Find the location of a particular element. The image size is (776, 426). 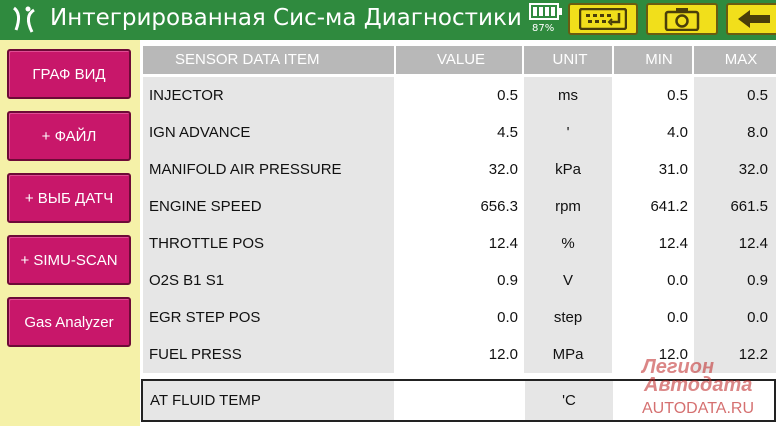

camera-button is located at coordinates (682, 19).